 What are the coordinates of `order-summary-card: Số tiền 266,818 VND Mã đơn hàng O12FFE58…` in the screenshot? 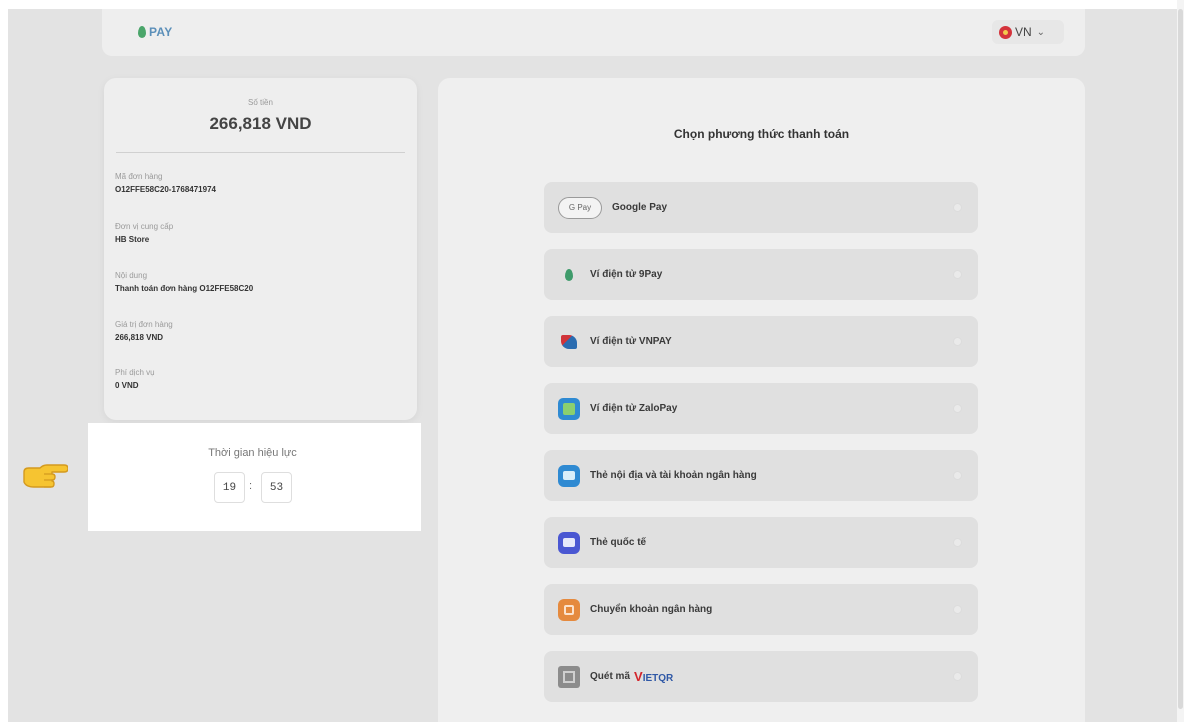 It's located at (260, 249).